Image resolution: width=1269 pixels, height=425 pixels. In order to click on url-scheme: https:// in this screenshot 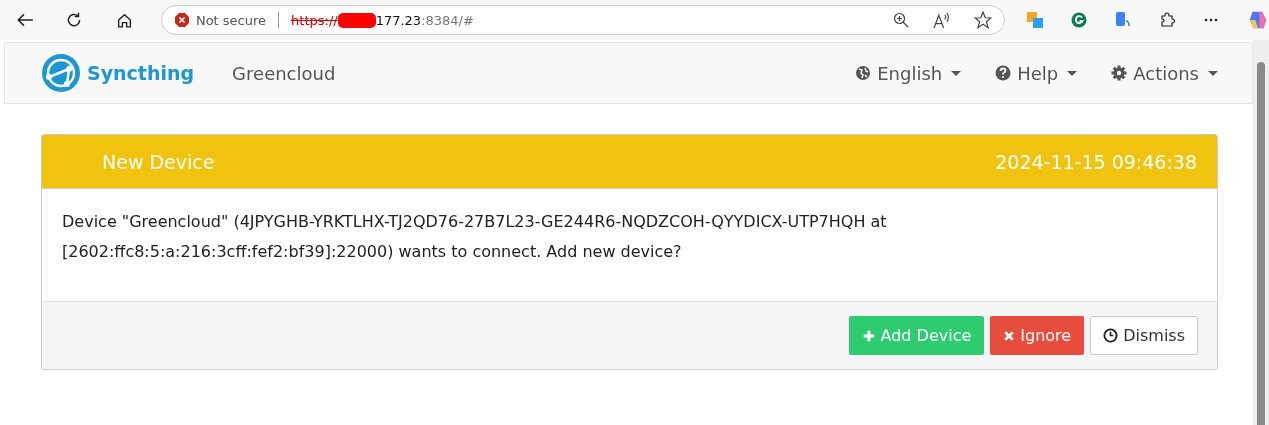, I will do `click(314, 20)`.